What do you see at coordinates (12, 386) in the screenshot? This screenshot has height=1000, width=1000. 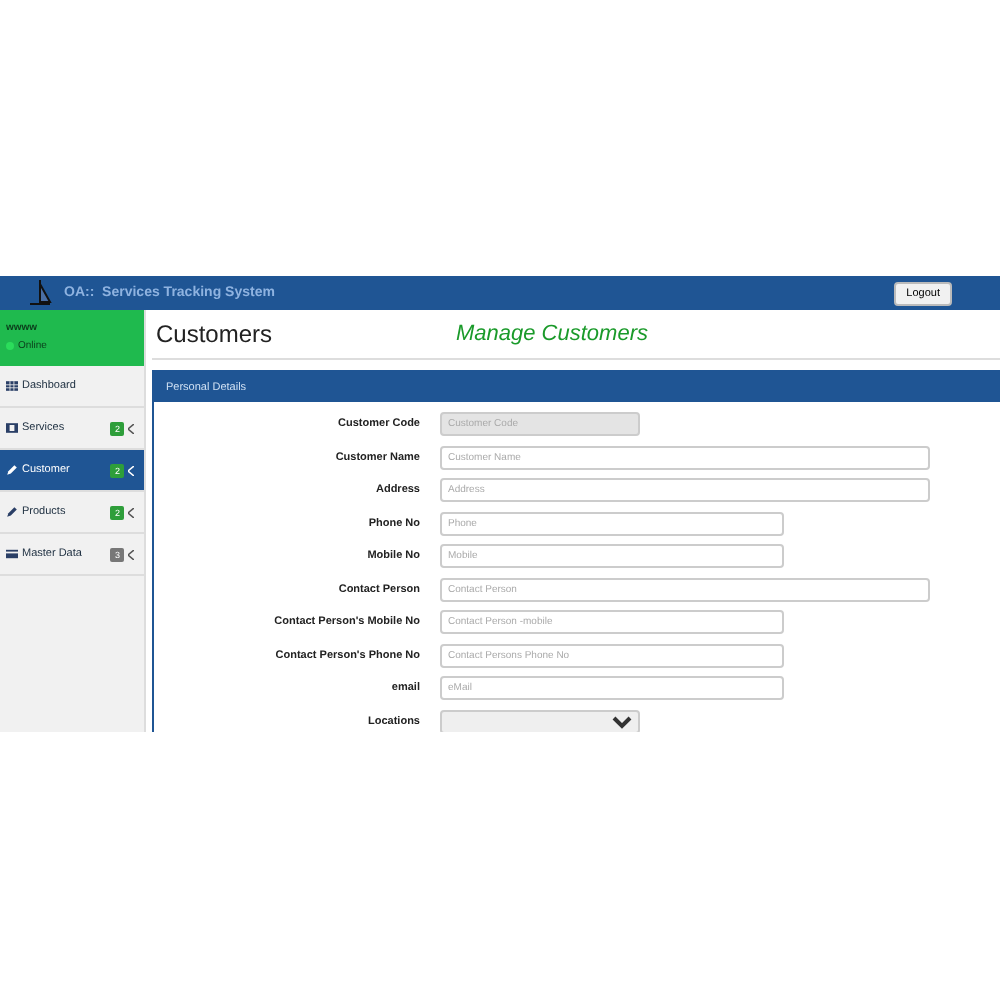 I see `table-icon` at bounding box center [12, 386].